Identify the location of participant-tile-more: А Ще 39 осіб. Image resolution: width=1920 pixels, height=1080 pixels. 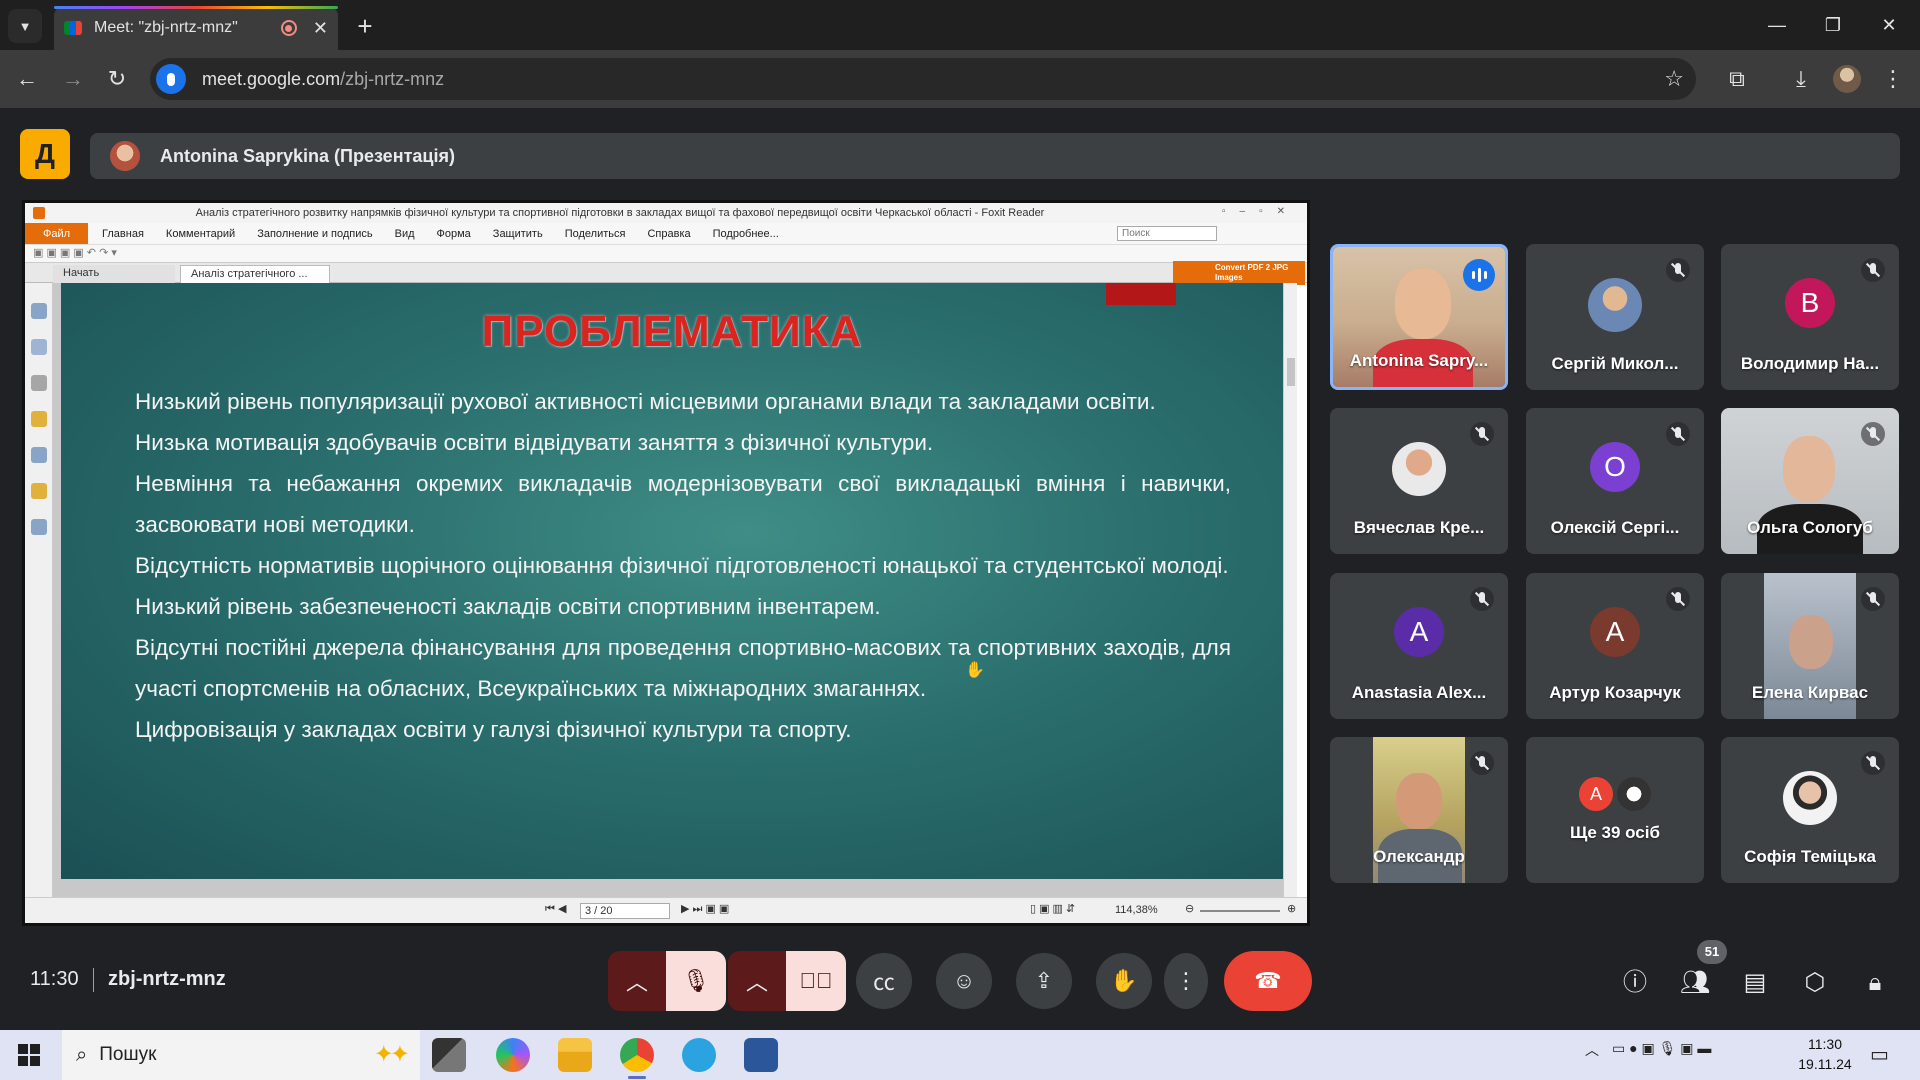
(1615, 810).